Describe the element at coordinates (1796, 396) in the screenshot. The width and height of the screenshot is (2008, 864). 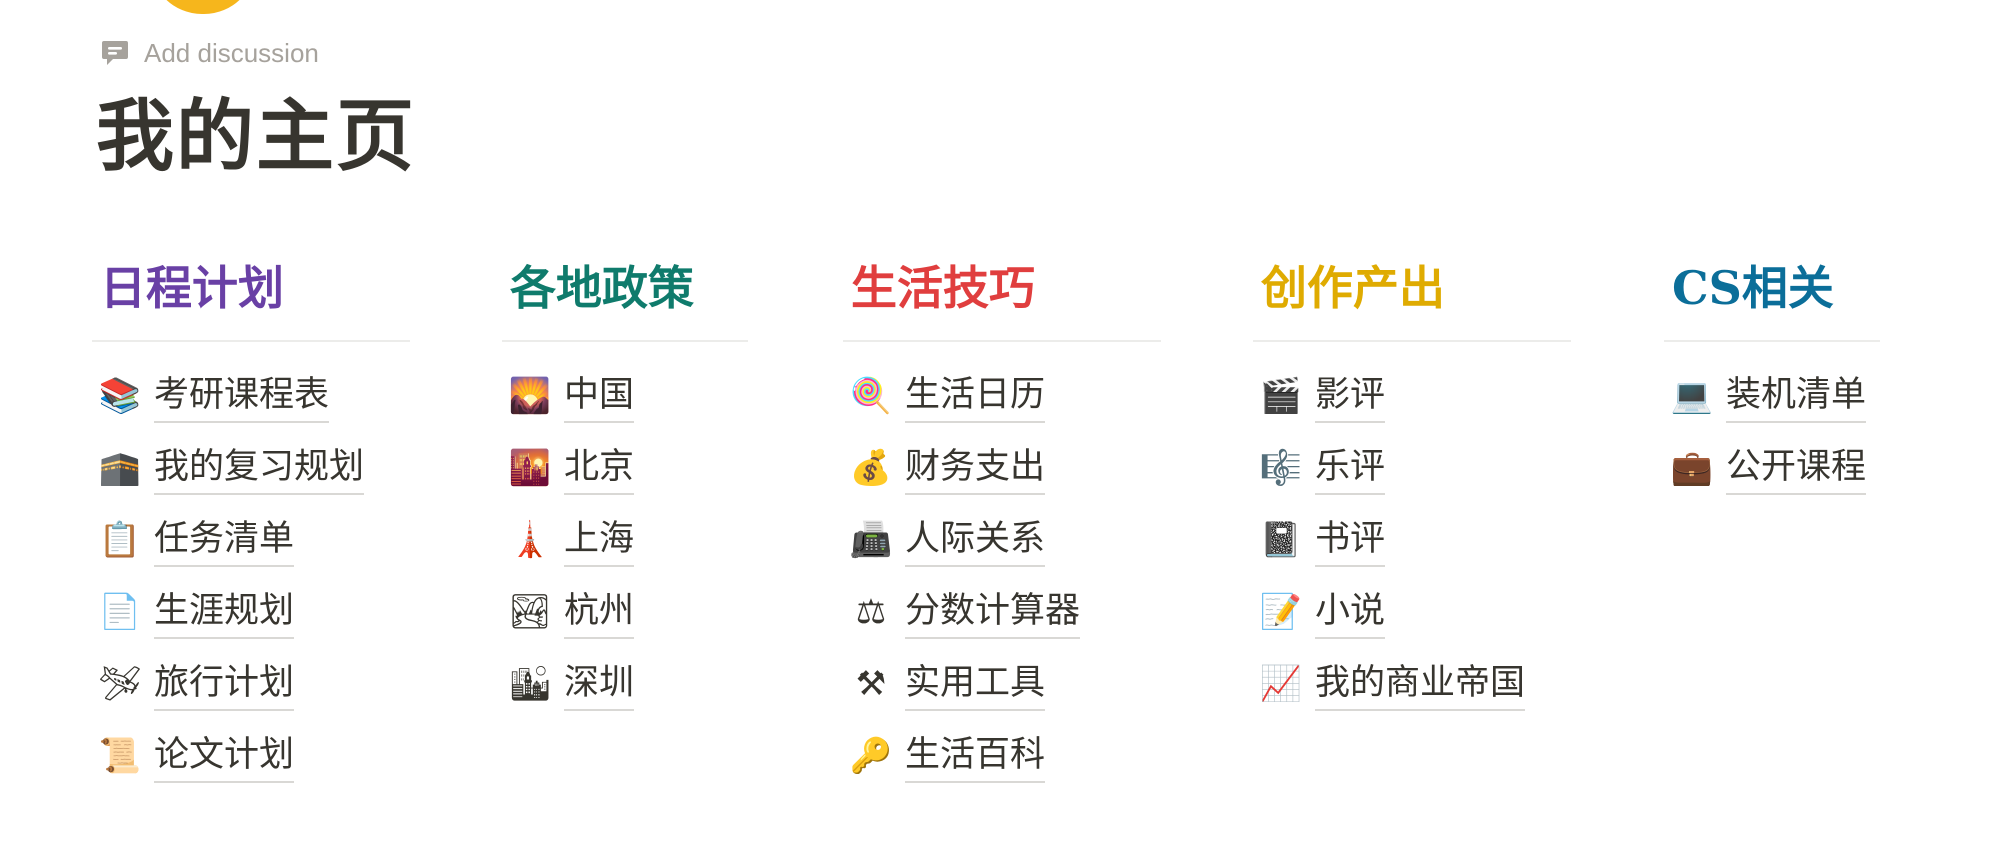
I see `page-link-label: 装机清单` at that location.